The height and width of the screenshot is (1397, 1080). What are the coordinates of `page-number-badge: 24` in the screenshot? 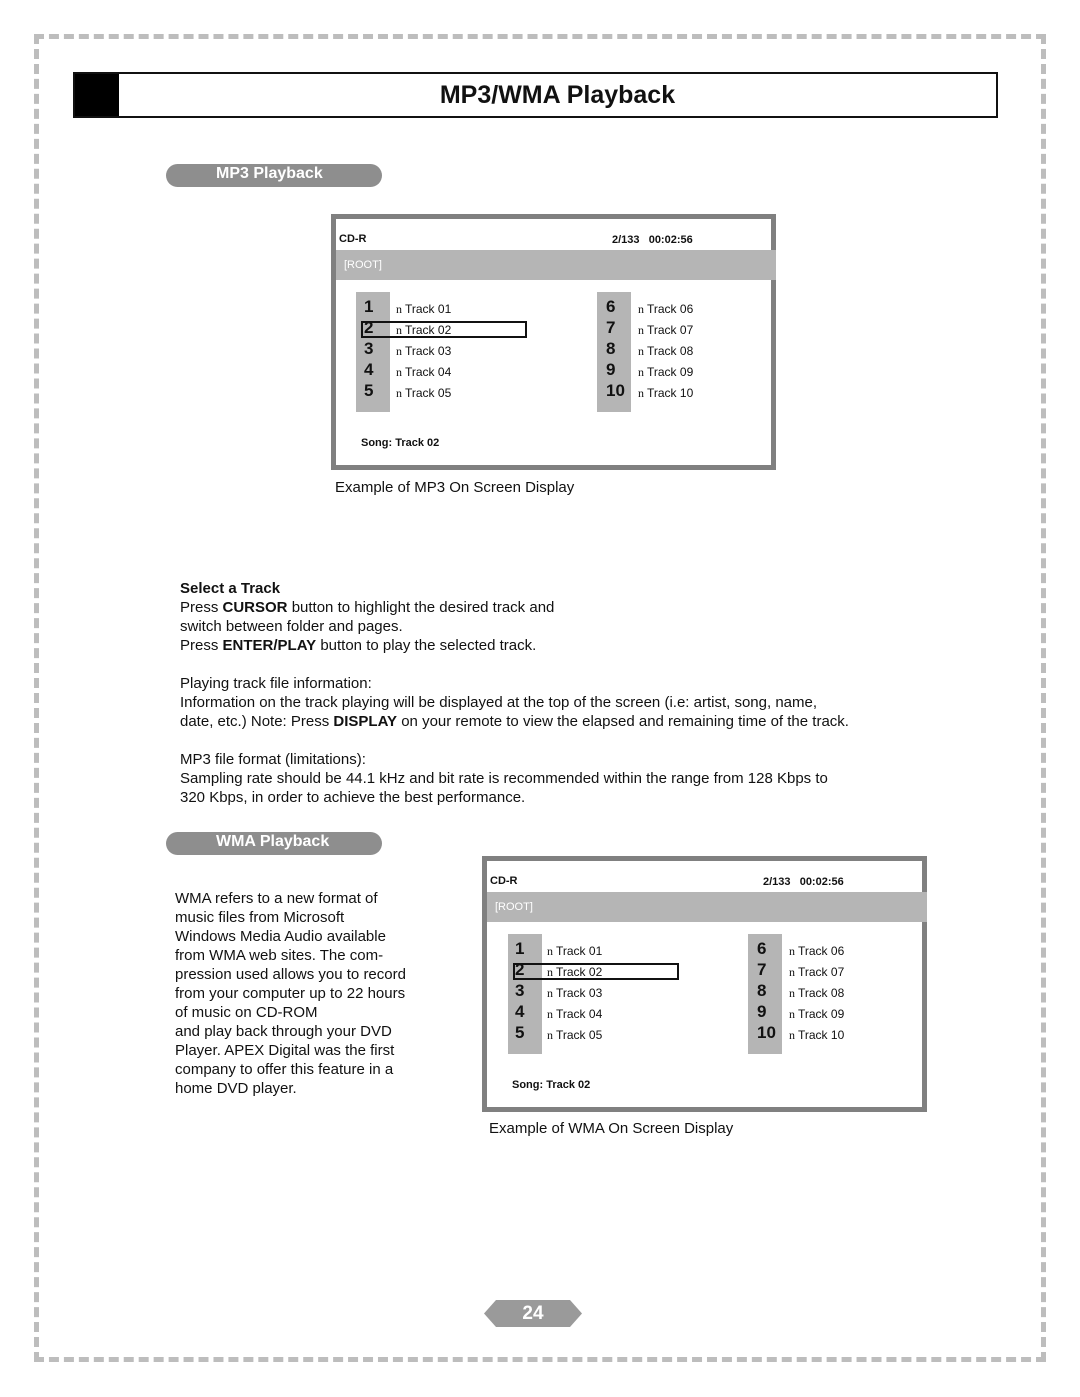 It's located at (533, 1313).